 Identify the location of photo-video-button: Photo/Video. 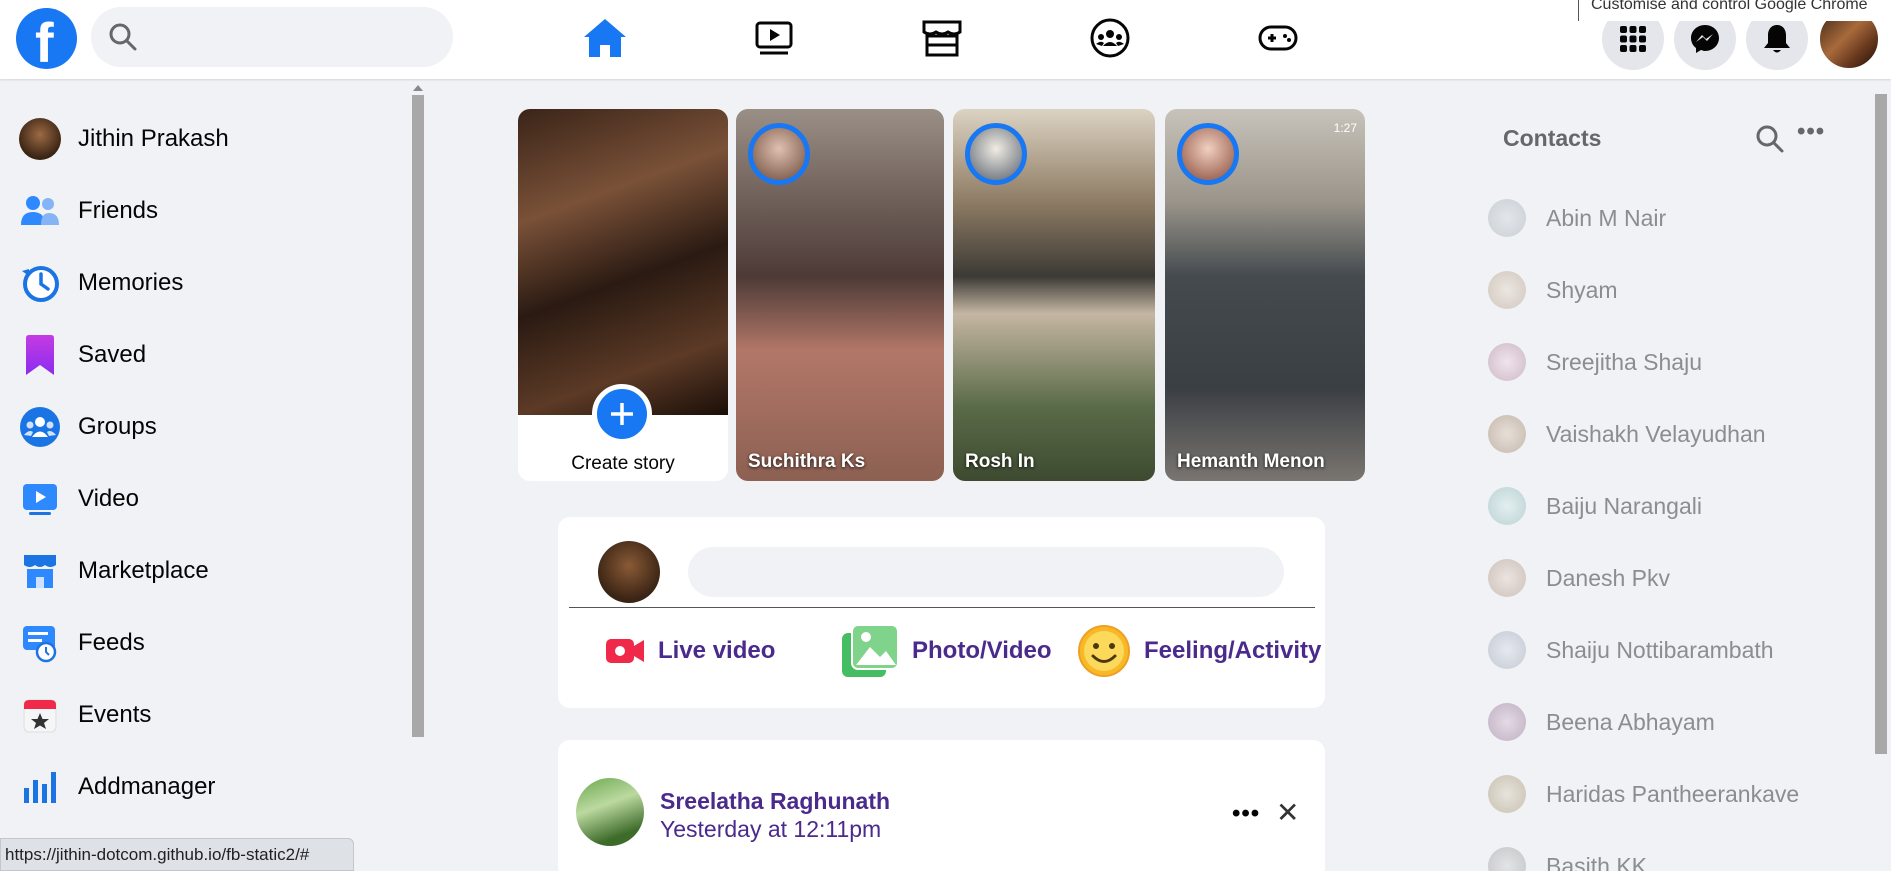
(946, 651).